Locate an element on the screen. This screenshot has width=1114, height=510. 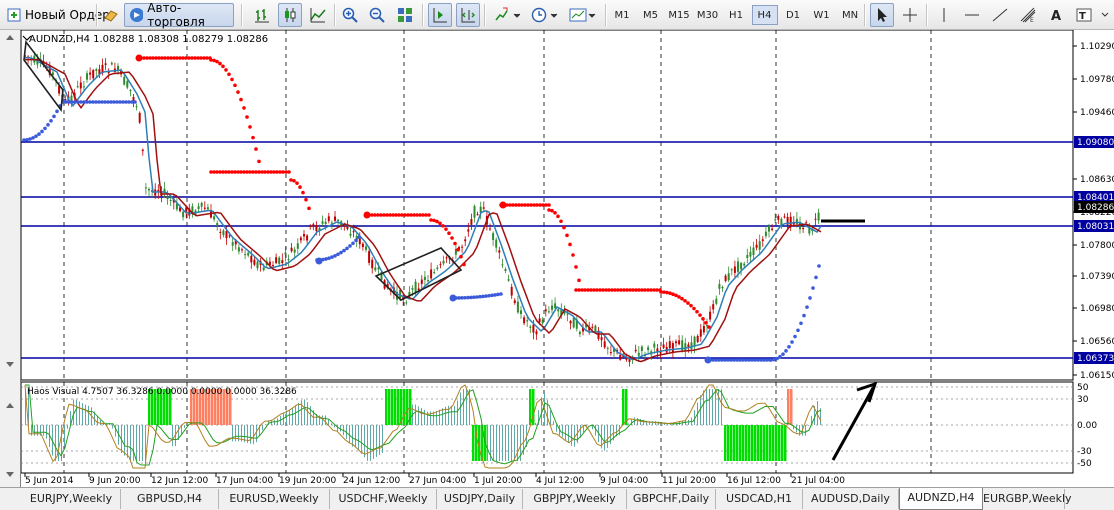
label-button: T is located at coordinates (1084, 15).